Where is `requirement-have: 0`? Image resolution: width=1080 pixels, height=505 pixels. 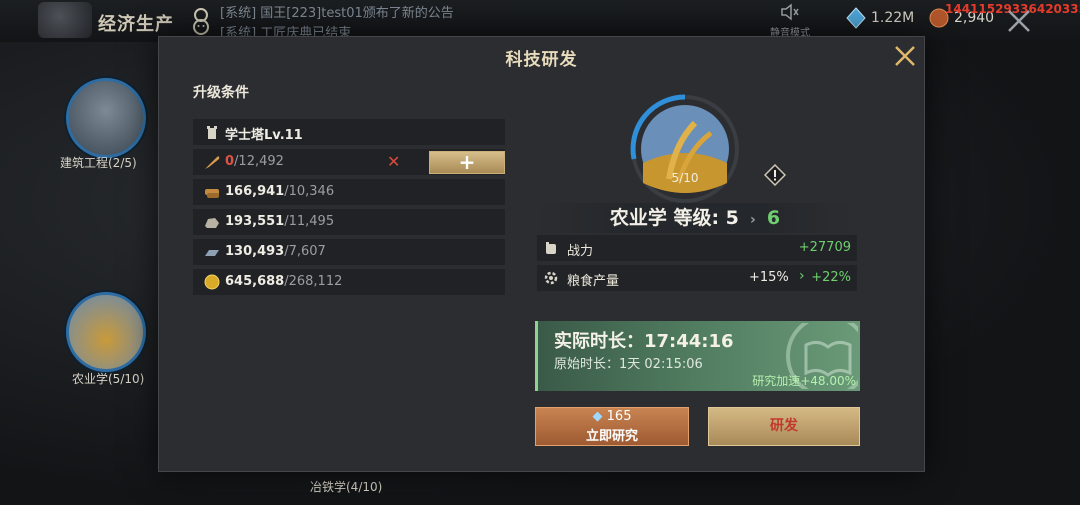
requirement-have: 0 is located at coordinates (230, 161).